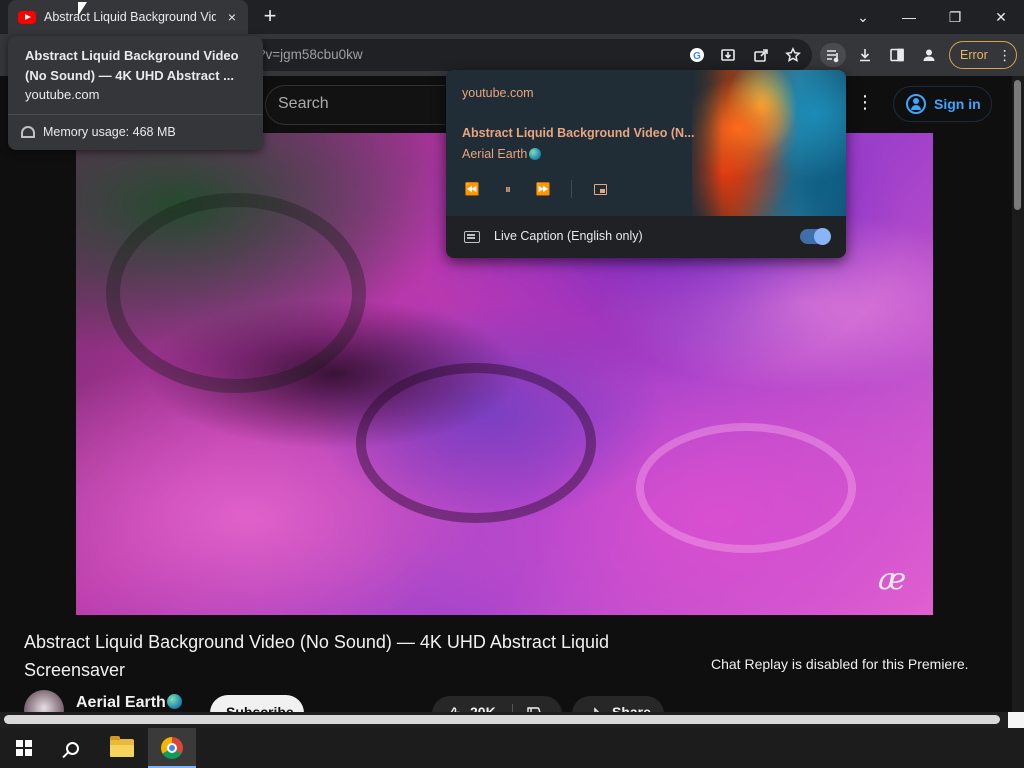 The image size is (1024, 768). I want to click on tab-youtube: Abstract Liquid Background Video ×, so click(128, 17).